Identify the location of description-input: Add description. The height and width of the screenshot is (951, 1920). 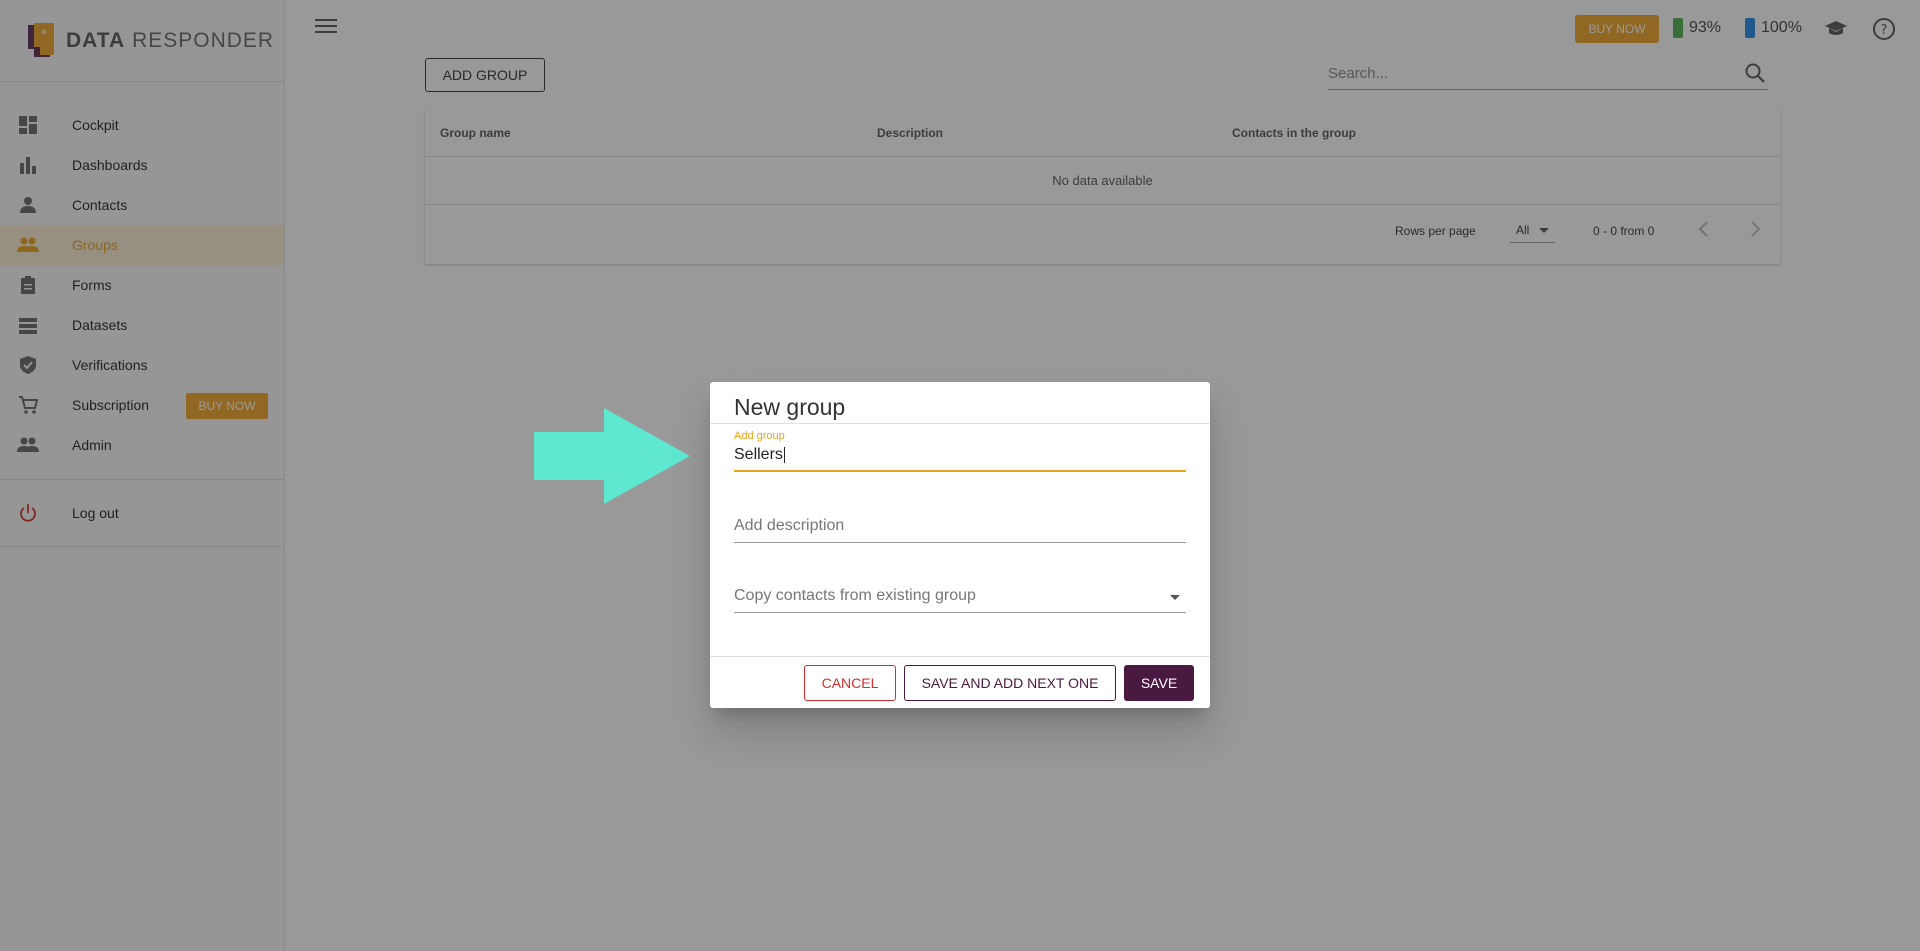
(960, 530).